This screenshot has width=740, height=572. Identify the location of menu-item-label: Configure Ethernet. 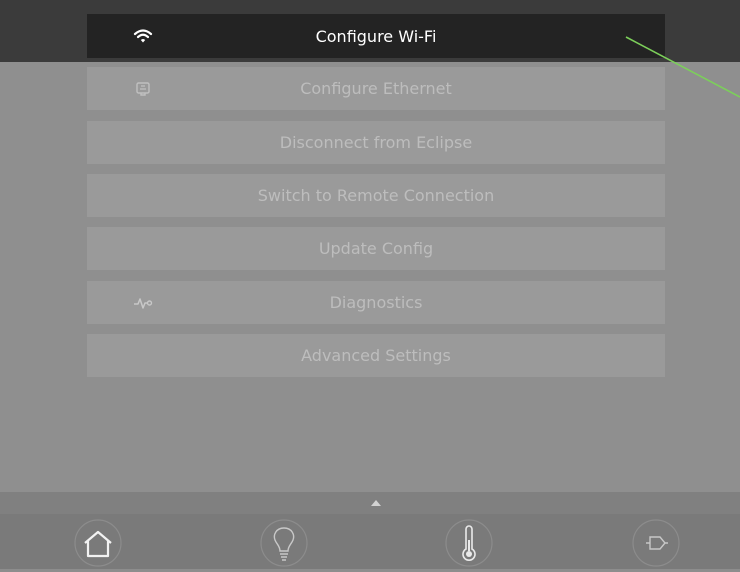
(376, 88).